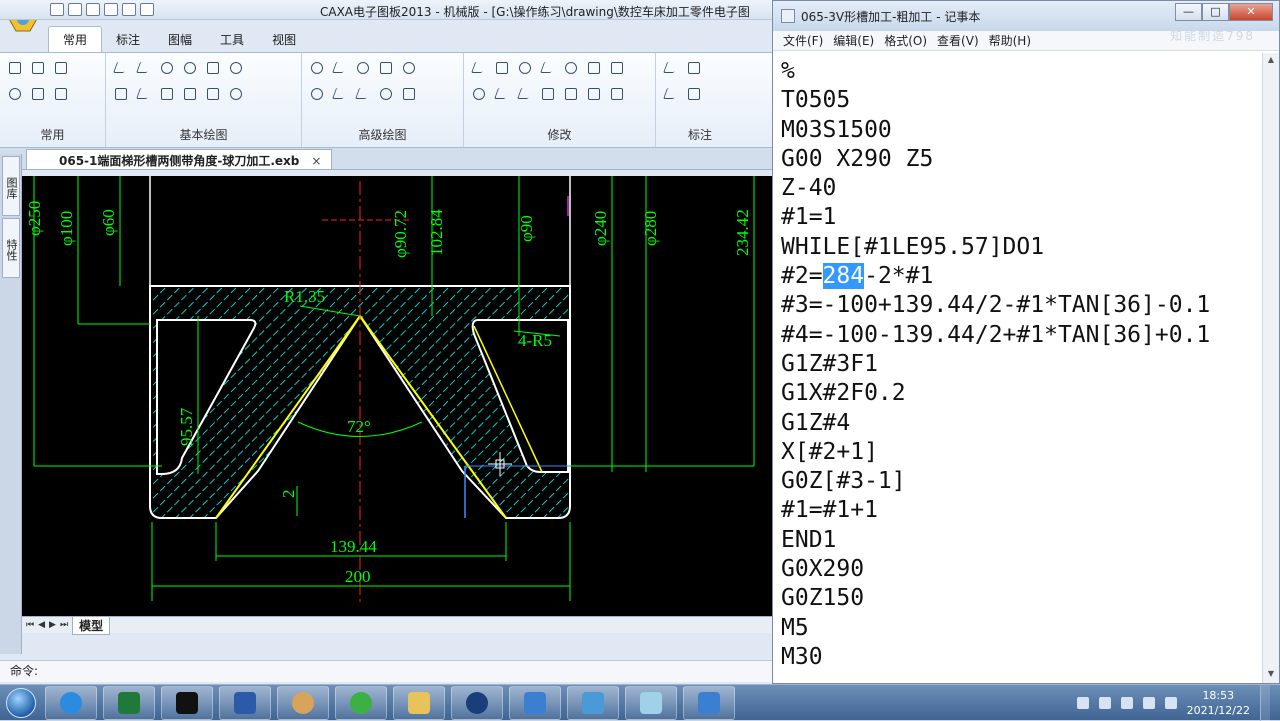  What do you see at coordinates (129, 9) in the screenshot?
I see `undo-icon` at bounding box center [129, 9].